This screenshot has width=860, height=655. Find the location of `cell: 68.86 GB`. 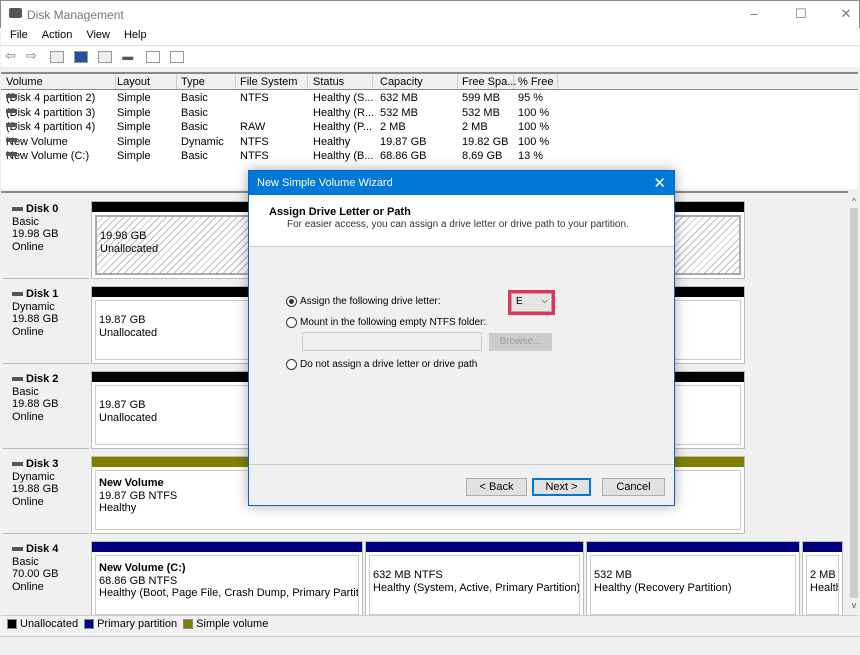

cell: 68.86 GB is located at coordinates (403, 156).